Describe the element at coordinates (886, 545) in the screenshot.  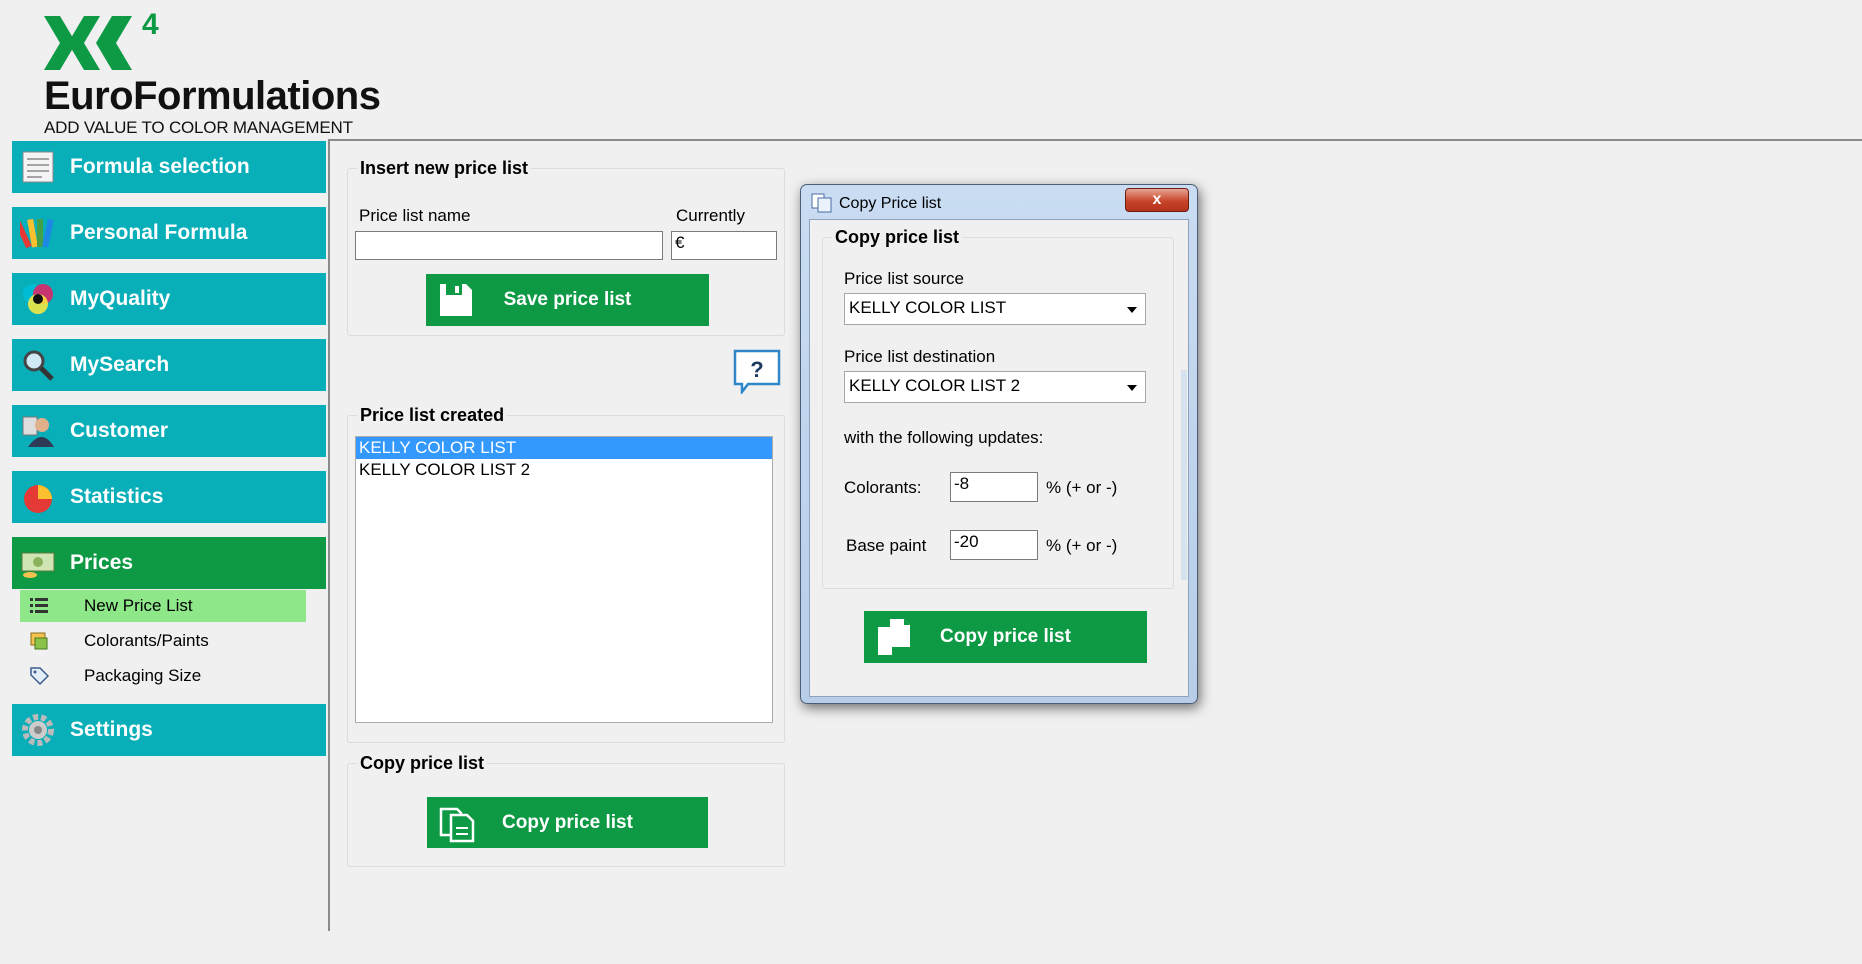
I see `base-paint-label: Base paint` at that location.